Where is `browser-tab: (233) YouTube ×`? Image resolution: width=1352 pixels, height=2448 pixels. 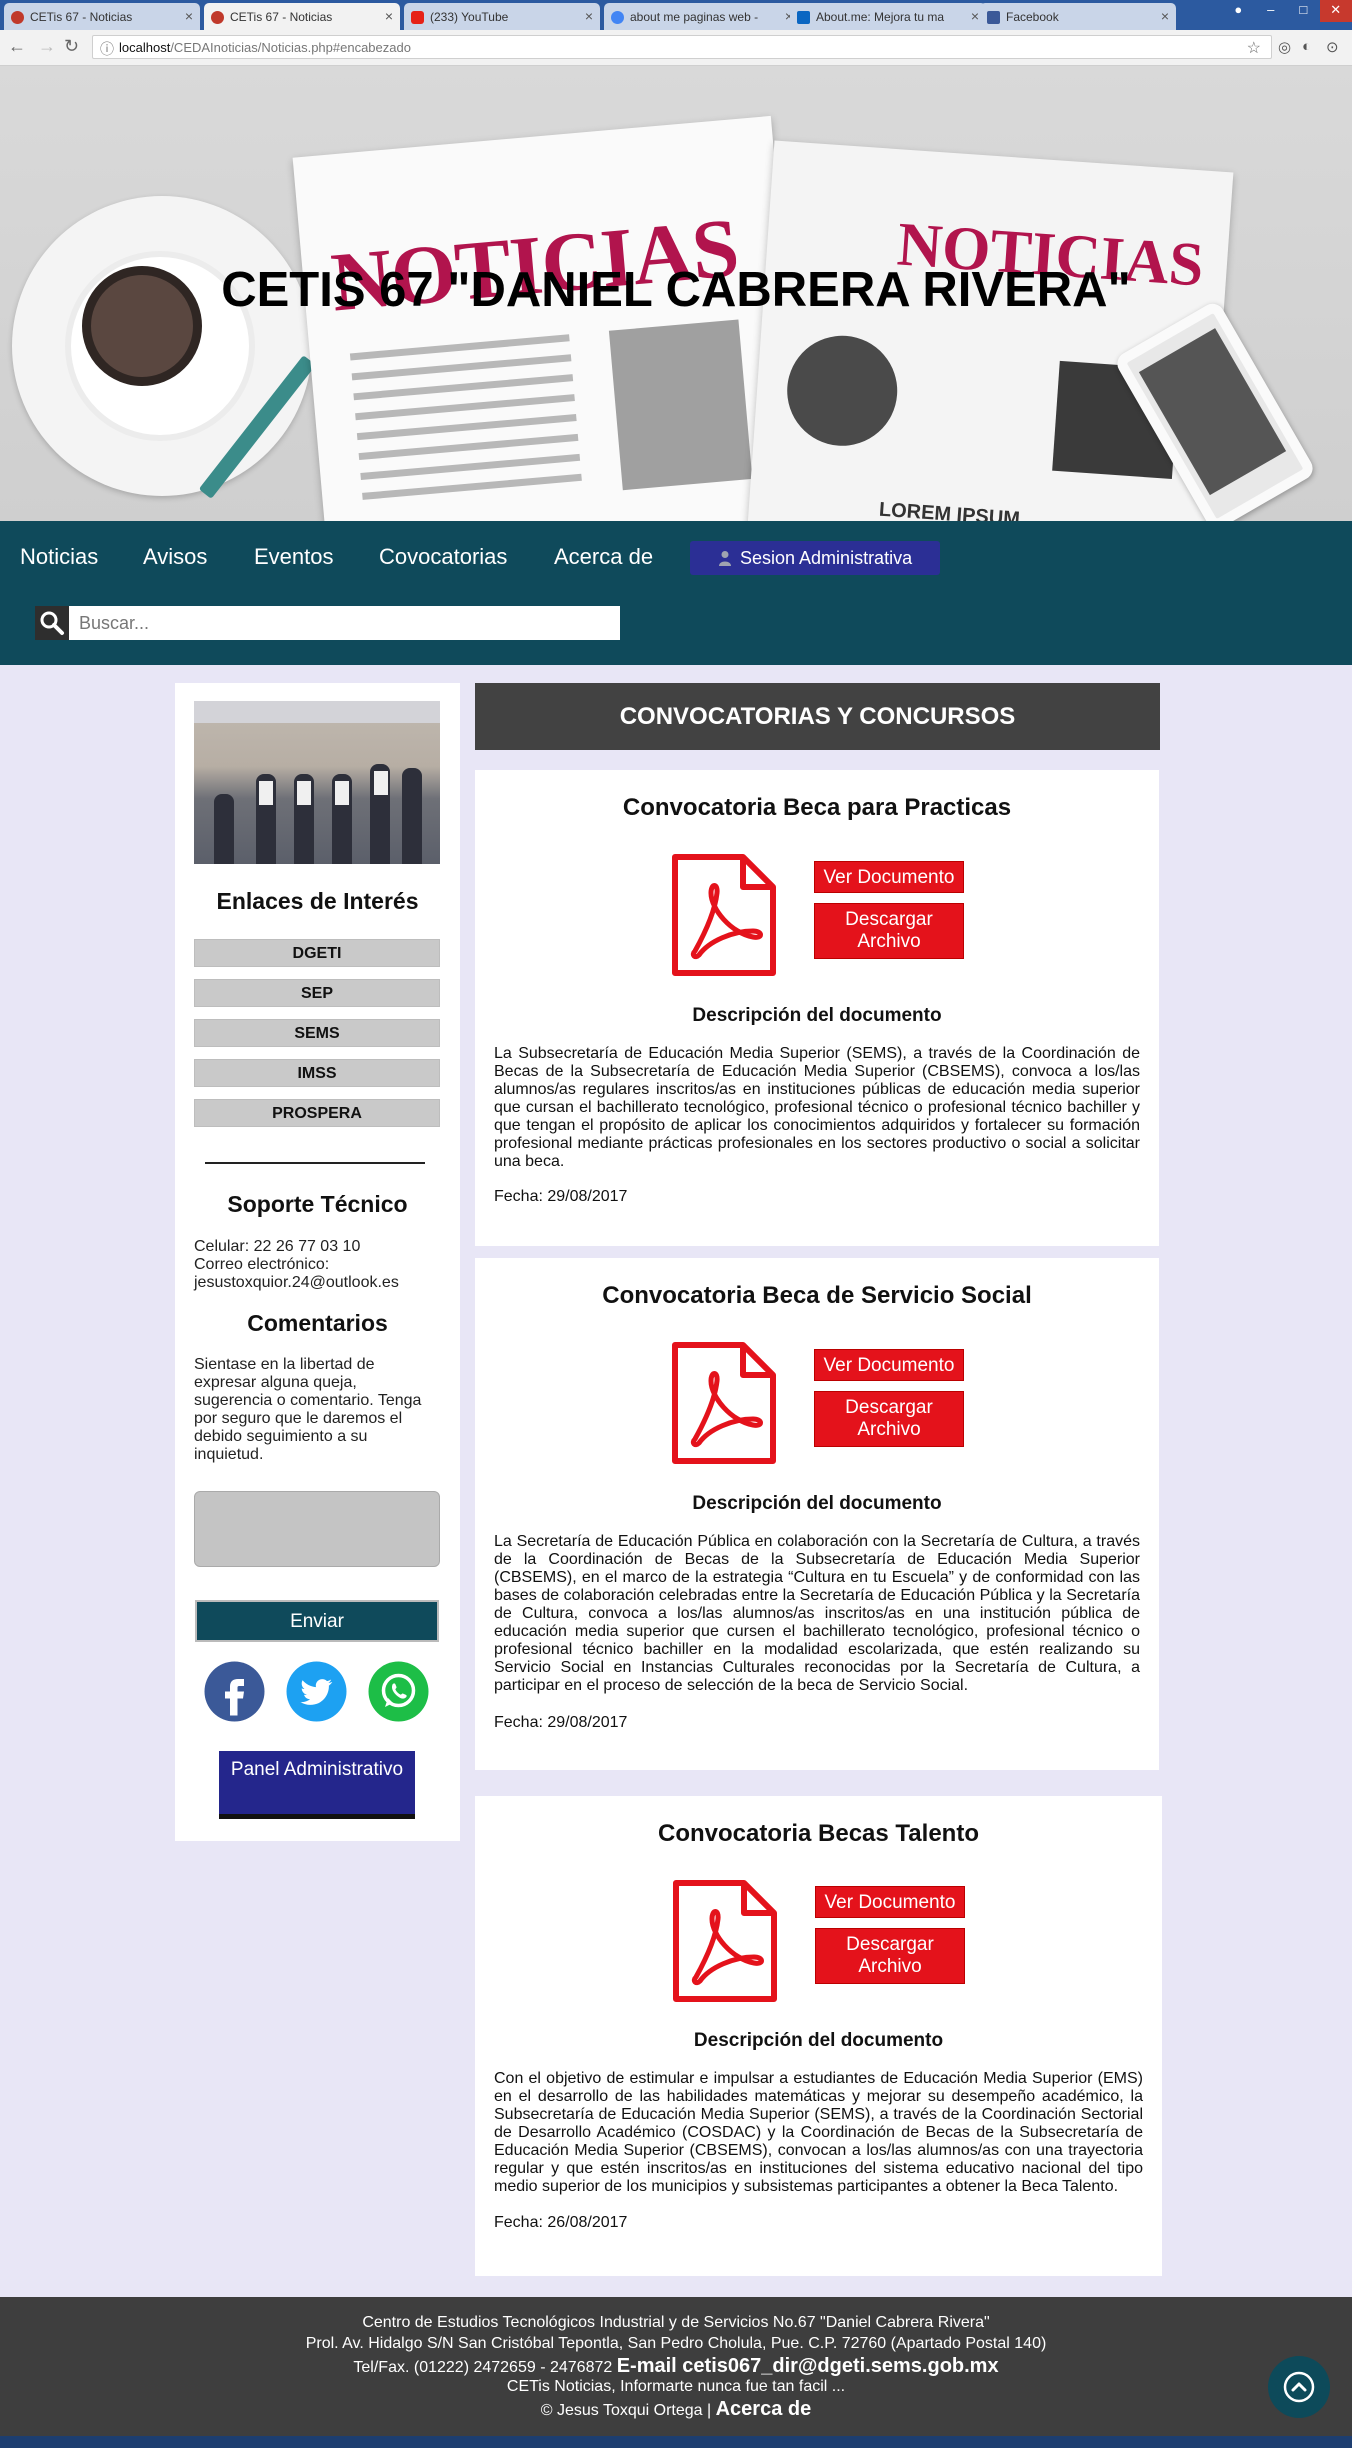
browser-tab: (233) YouTube × is located at coordinates (502, 16).